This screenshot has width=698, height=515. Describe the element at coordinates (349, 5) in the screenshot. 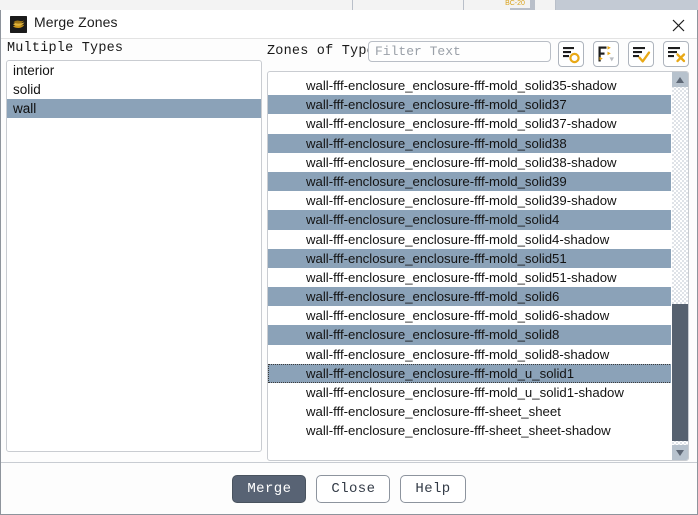

I see `background-app-strip: BC-20` at that location.